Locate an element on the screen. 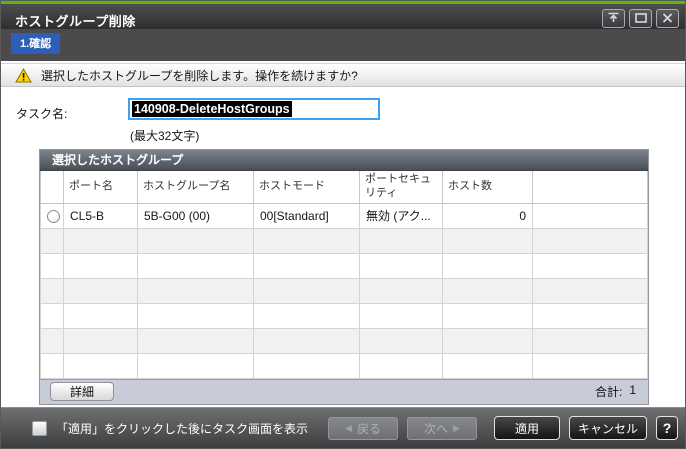  table-header-row: ポート名 ホストグループ名 ホストモード ポートセキュリティ ホスト数 is located at coordinates (344, 187).